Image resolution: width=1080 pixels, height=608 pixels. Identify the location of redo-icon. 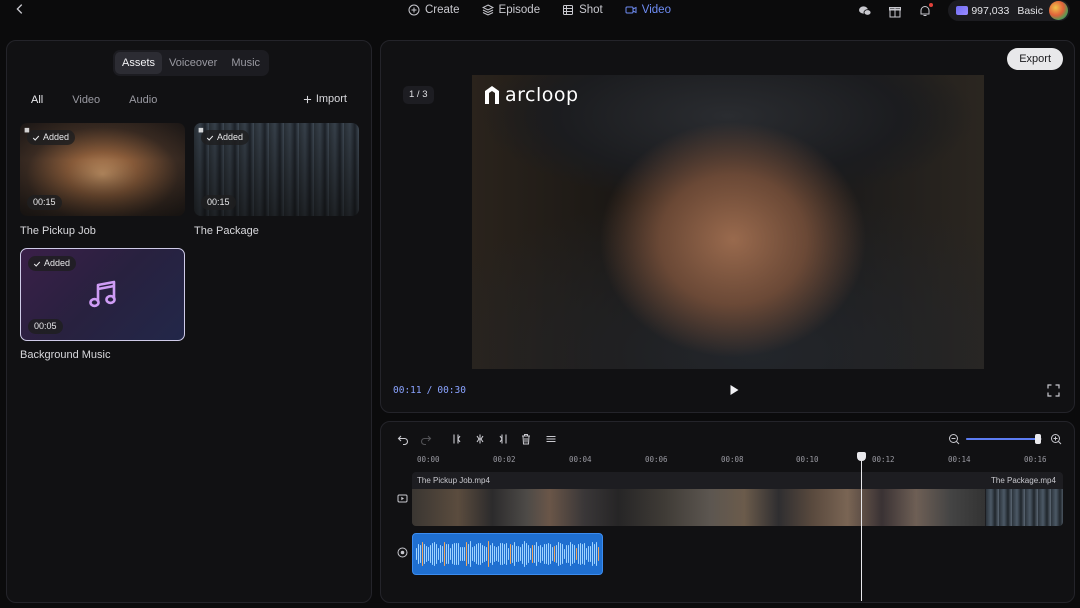
(426, 439).